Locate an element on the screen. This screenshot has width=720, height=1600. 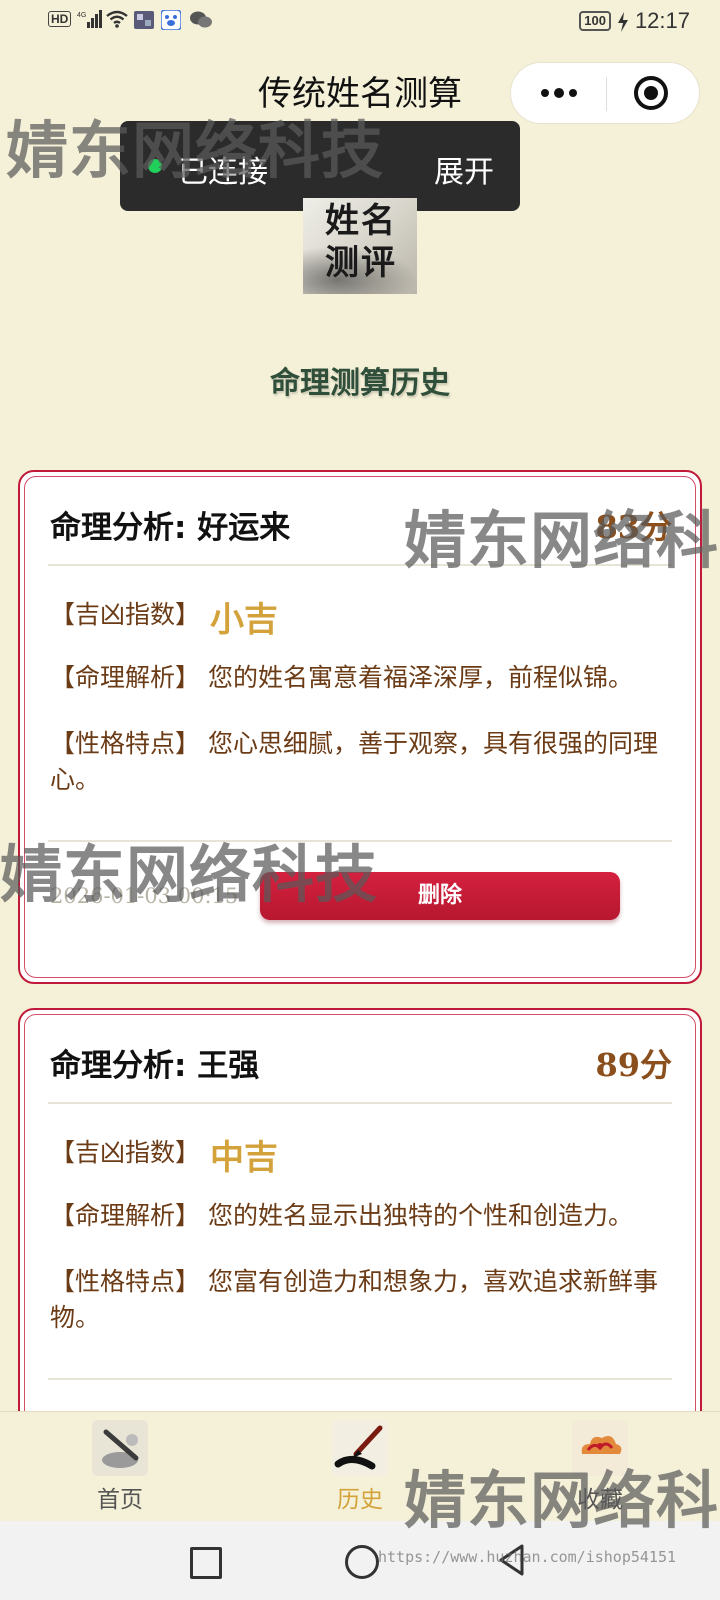
section-heading: 命理测算历史 is located at coordinates (360, 383).